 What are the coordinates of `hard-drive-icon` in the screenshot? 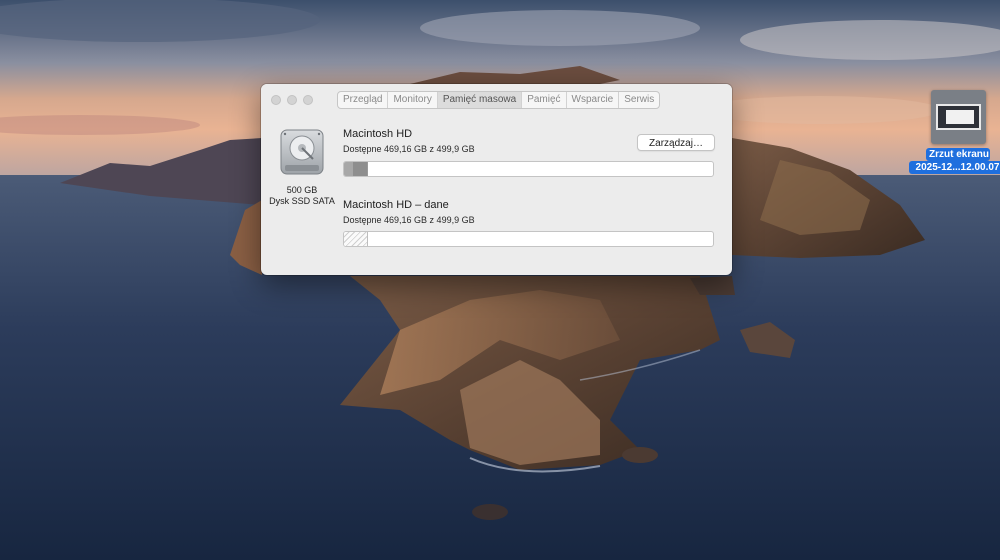 It's located at (302, 152).